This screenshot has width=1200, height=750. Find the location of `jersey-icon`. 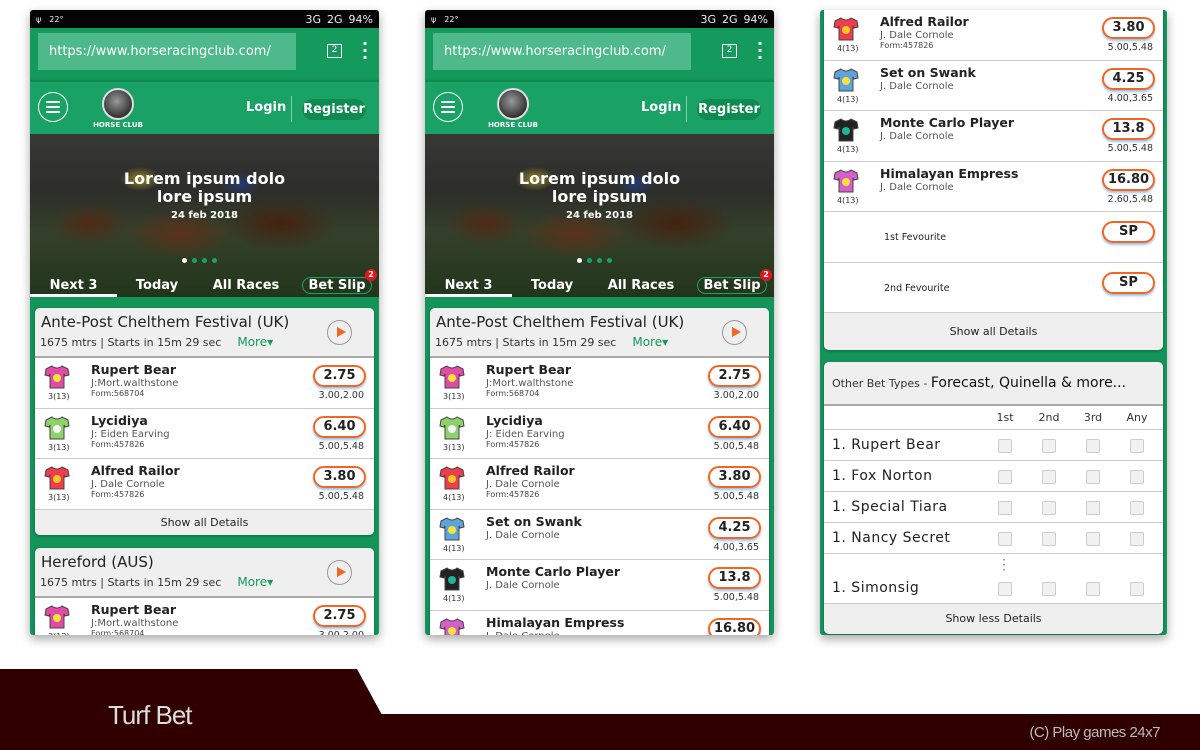

jersey-icon is located at coordinates (452, 478).